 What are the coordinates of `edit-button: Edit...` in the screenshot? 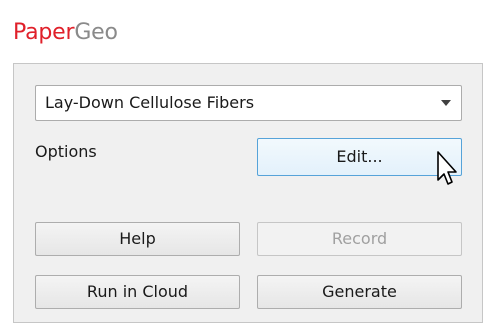 It's located at (359, 157).